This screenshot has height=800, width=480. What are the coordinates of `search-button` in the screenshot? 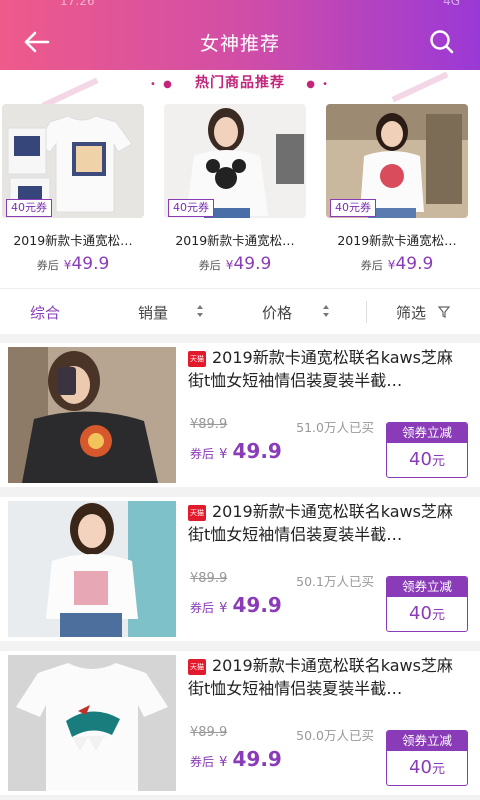 It's located at (442, 42).